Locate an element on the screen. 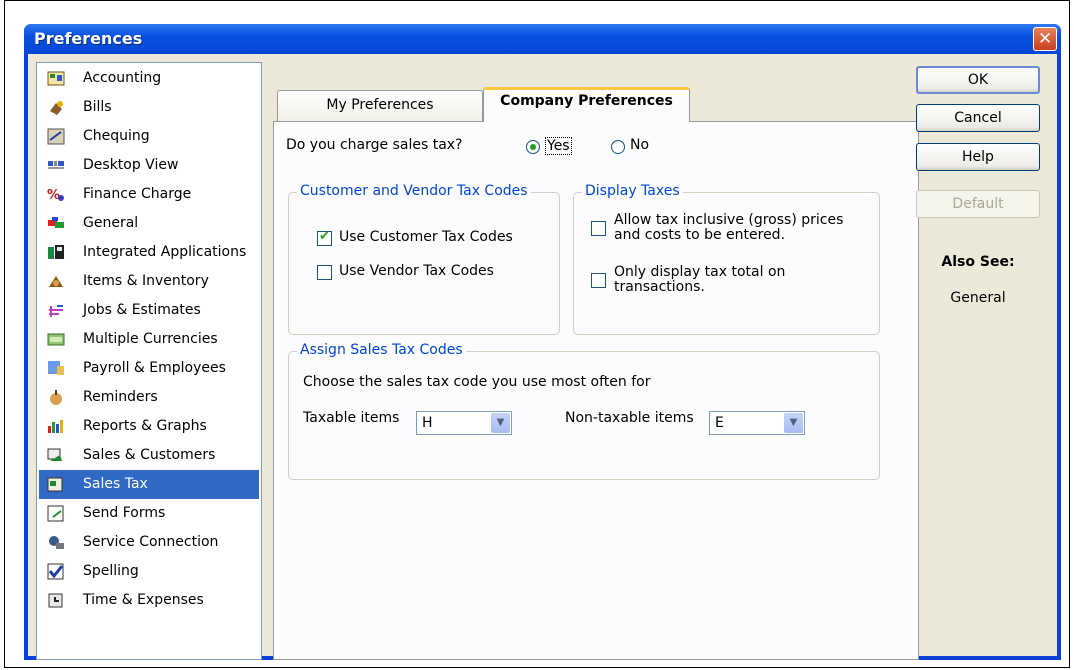 This screenshot has height=670, width=1074. category-item-service-connection: Service Connection is located at coordinates (149, 542).